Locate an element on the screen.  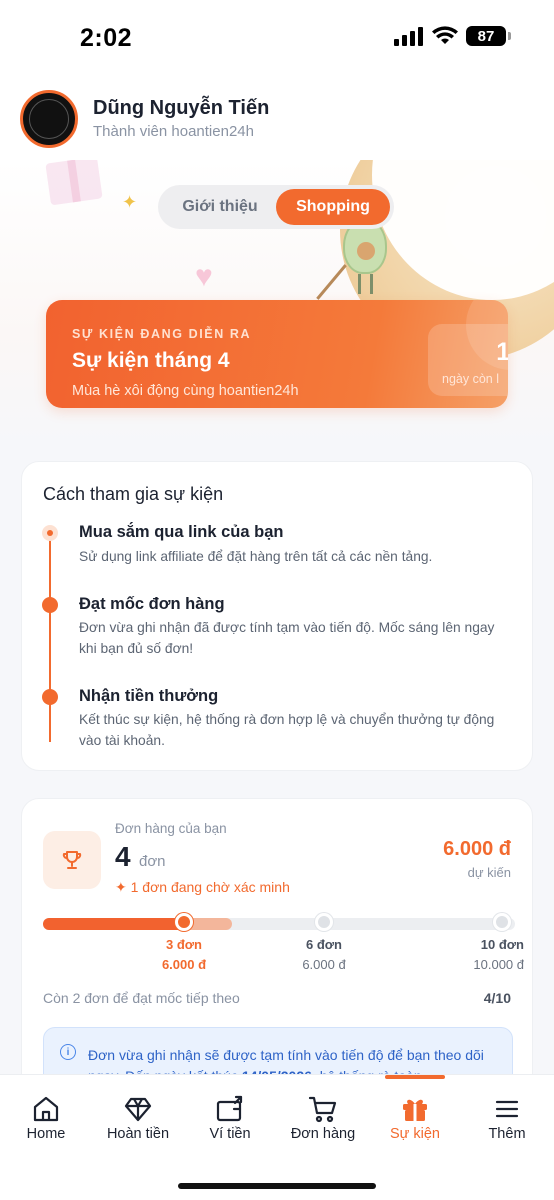
nav-events: Sự kiện is located at coordinates (415, 1115).